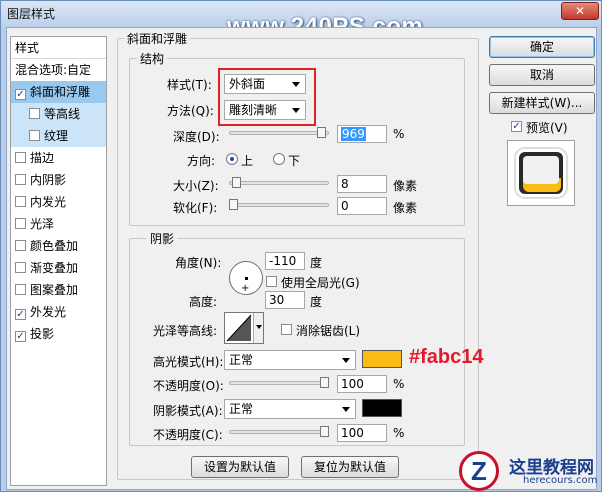 Image resolution: width=602 pixels, height=492 pixels. I want to click on shadow-opacity-slider, so click(279, 431).